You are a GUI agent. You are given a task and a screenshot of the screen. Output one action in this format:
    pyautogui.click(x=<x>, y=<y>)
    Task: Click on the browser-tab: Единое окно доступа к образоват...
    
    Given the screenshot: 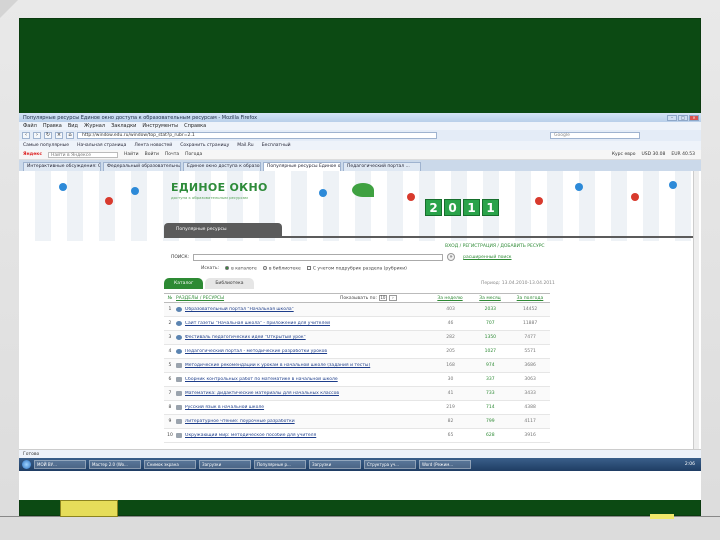 What is the action you would take?
    pyautogui.click(x=222, y=166)
    